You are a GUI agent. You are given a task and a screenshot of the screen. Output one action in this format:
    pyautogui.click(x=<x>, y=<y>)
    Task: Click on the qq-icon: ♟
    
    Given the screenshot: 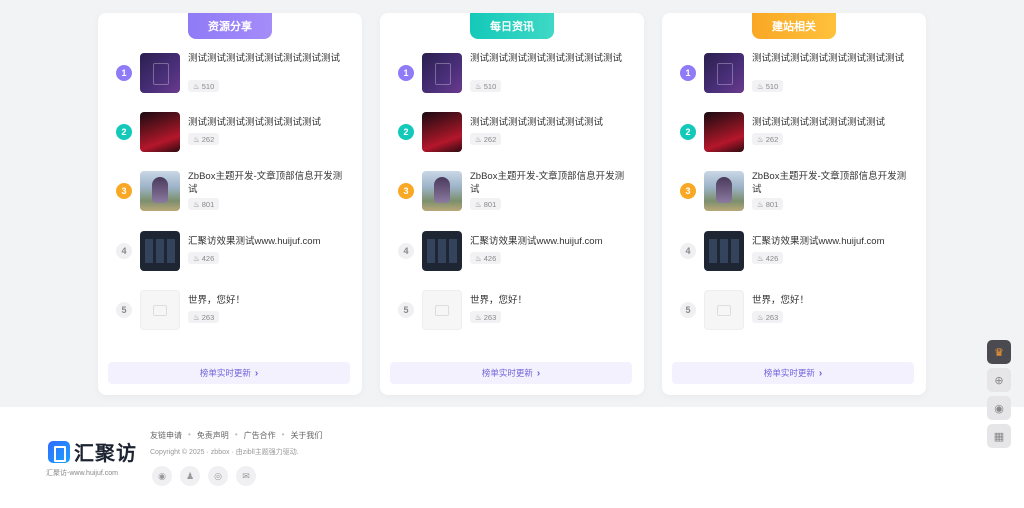 What is the action you would take?
    pyautogui.click(x=190, y=476)
    